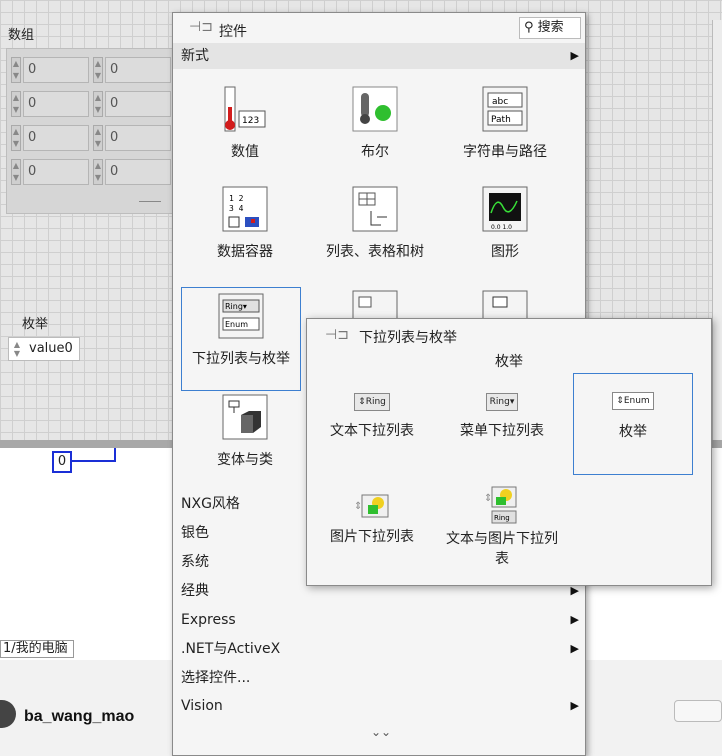  What do you see at coordinates (245, 209) in the screenshot?
I see `data-container-icon: 1 23 4` at bounding box center [245, 209].